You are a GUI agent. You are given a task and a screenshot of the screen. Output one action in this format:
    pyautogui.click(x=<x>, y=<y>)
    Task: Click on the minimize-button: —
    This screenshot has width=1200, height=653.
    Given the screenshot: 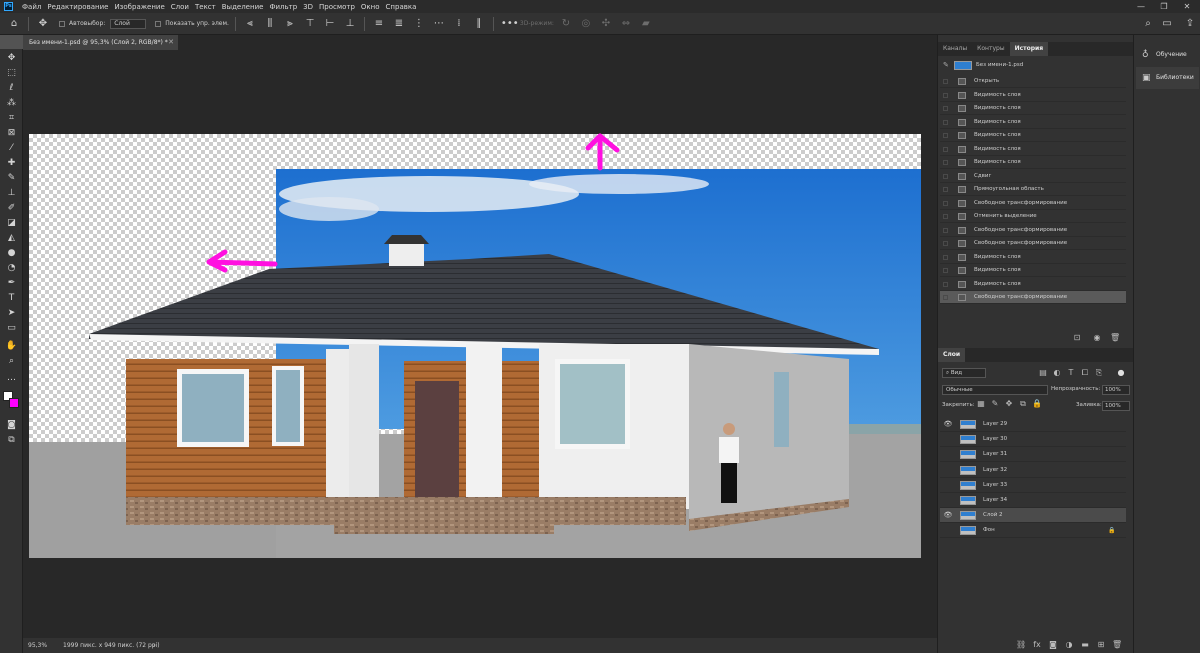 What is the action you would take?
    pyautogui.click(x=1141, y=6)
    